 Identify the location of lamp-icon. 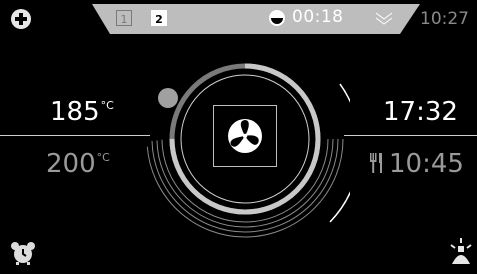
(461, 251).